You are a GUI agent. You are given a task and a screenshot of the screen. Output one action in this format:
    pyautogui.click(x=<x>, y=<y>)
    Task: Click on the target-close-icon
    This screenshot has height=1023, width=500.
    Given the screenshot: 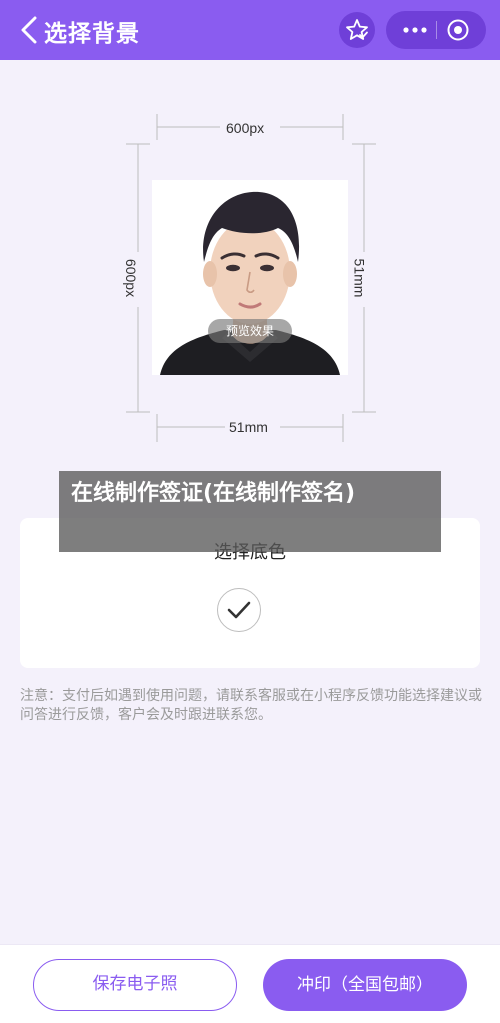 What is the action you would take?
    pyautogui.click(x=458, y=30)
    